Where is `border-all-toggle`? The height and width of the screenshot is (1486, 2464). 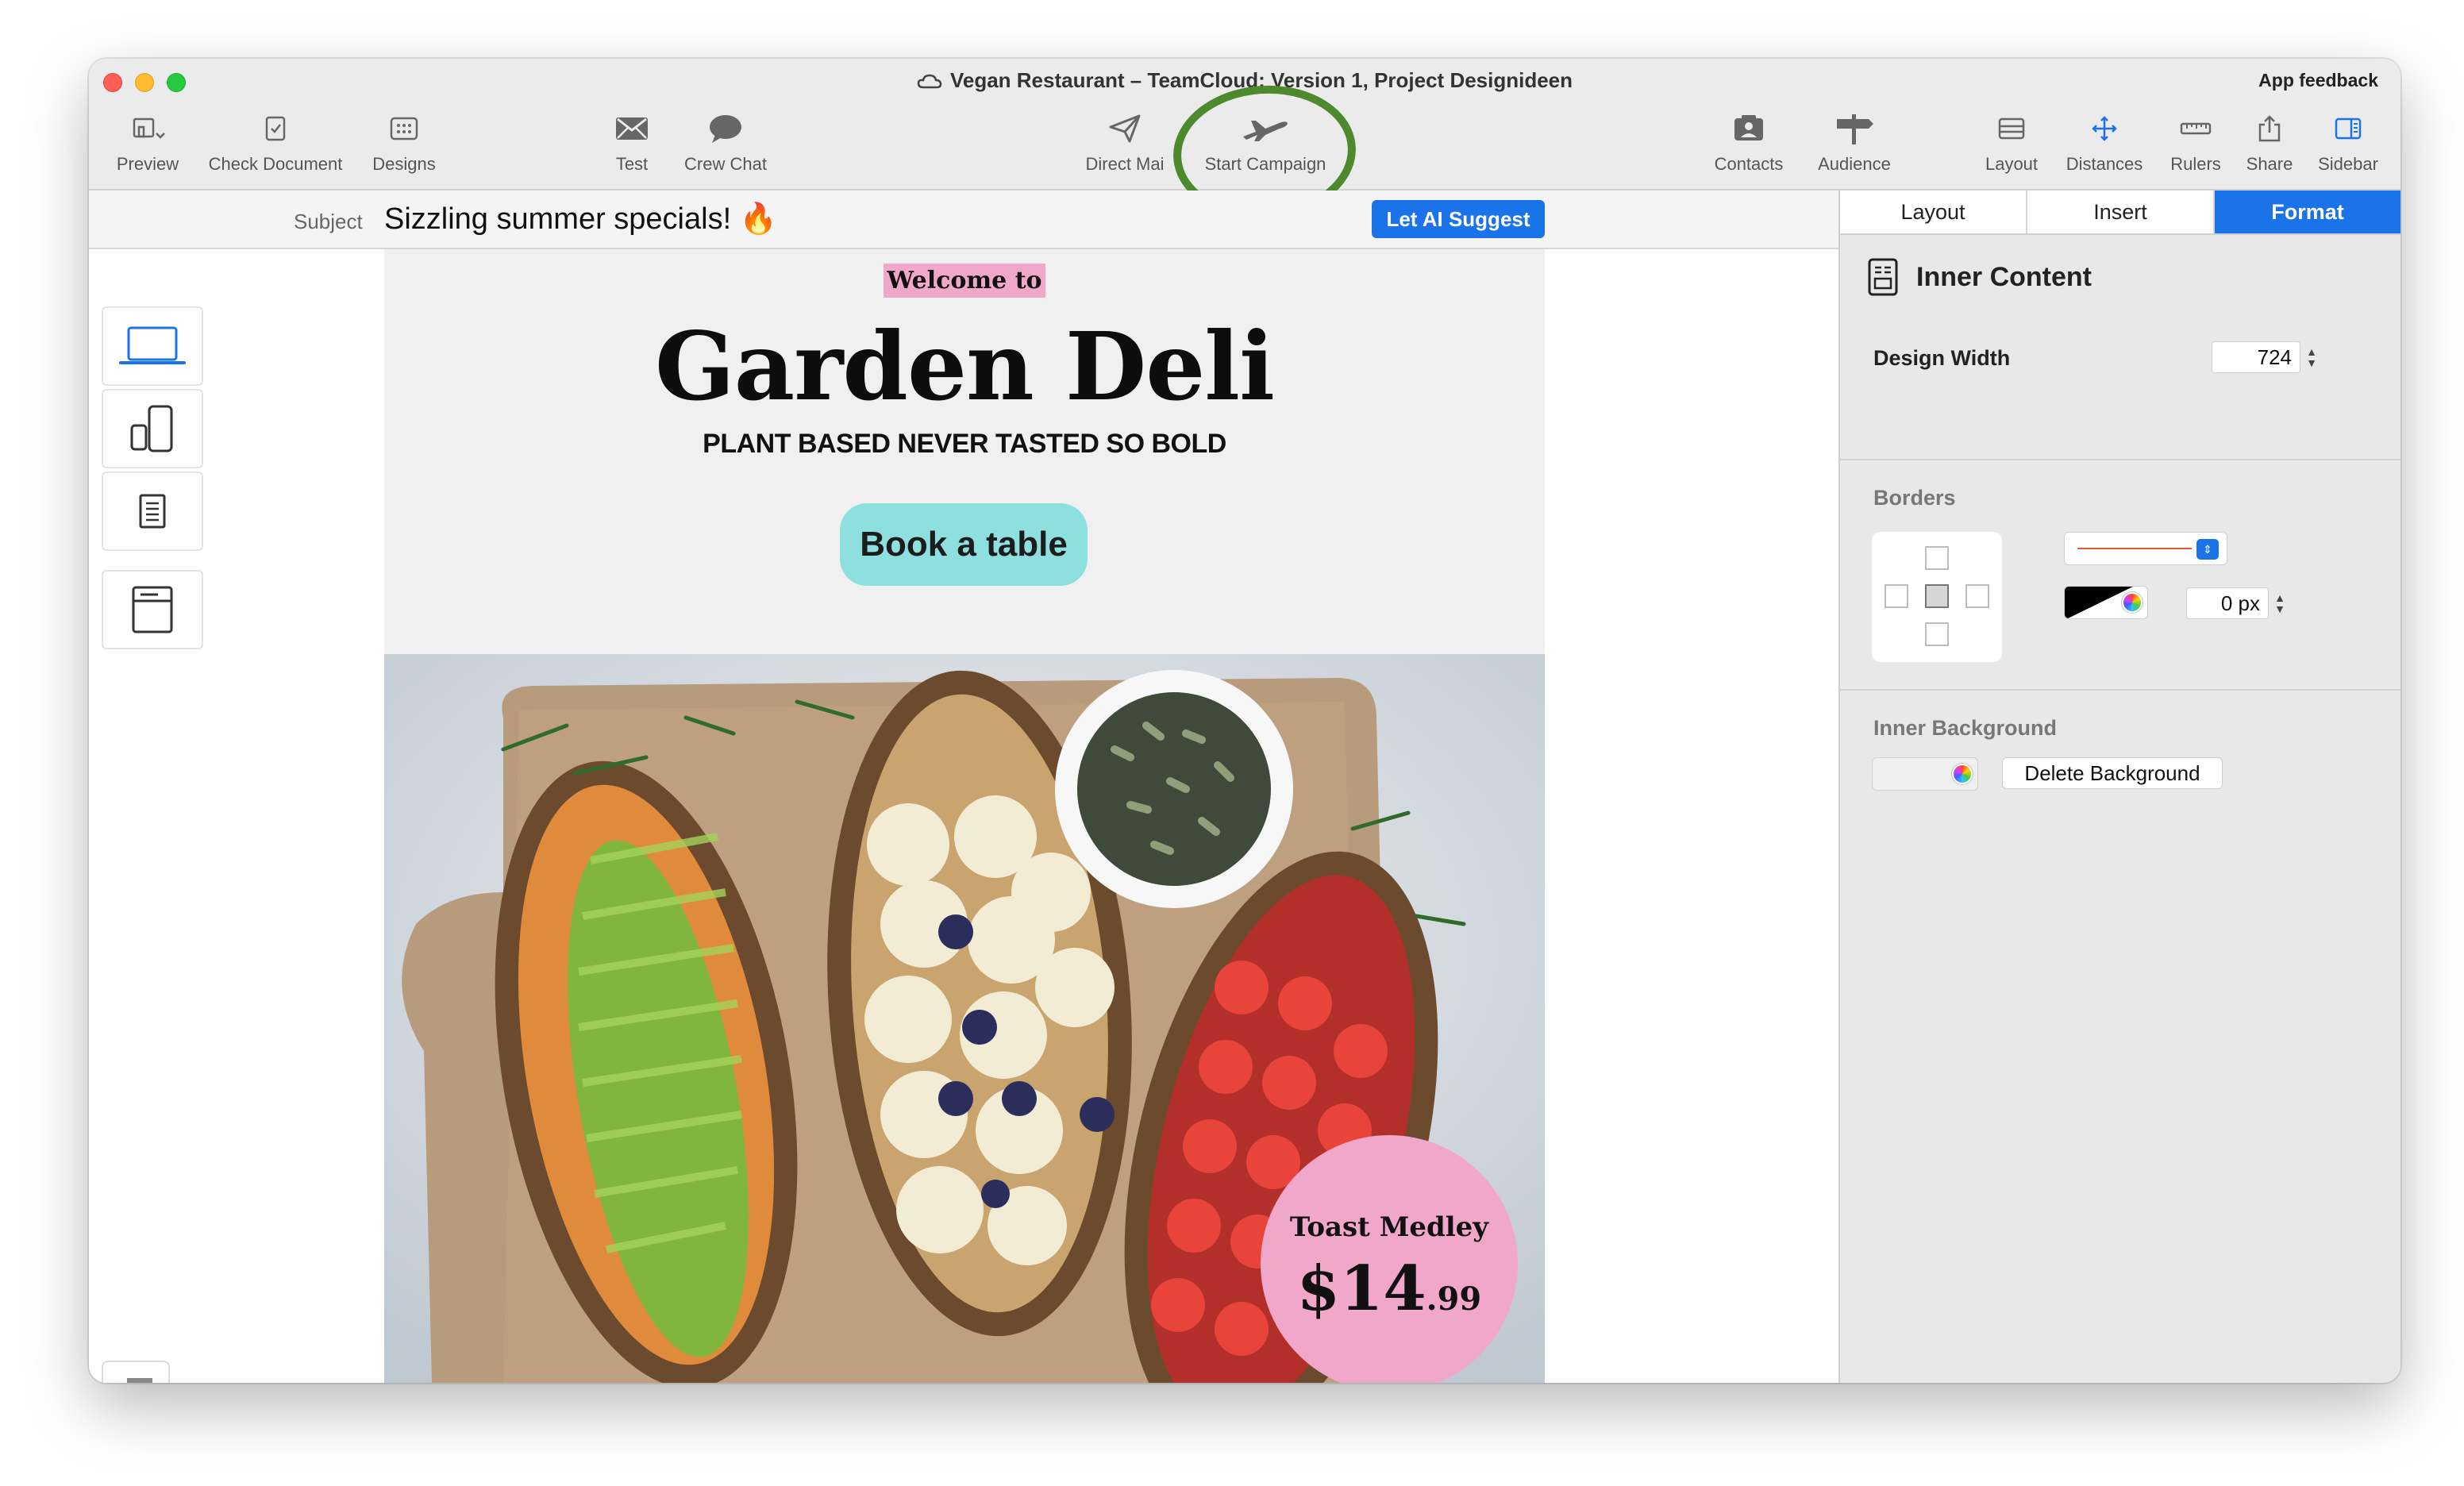 border-all-toggle is located at coordinates (1937, 596).